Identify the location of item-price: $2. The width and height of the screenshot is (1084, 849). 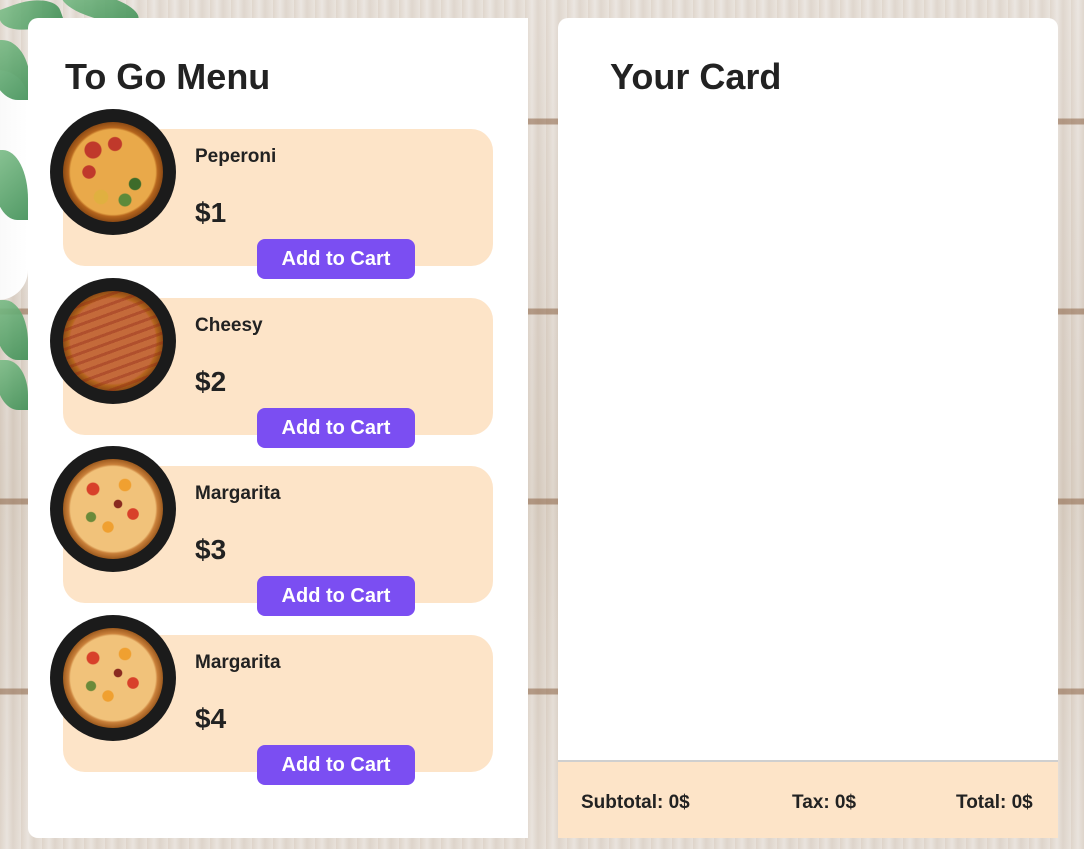
(211, 381).